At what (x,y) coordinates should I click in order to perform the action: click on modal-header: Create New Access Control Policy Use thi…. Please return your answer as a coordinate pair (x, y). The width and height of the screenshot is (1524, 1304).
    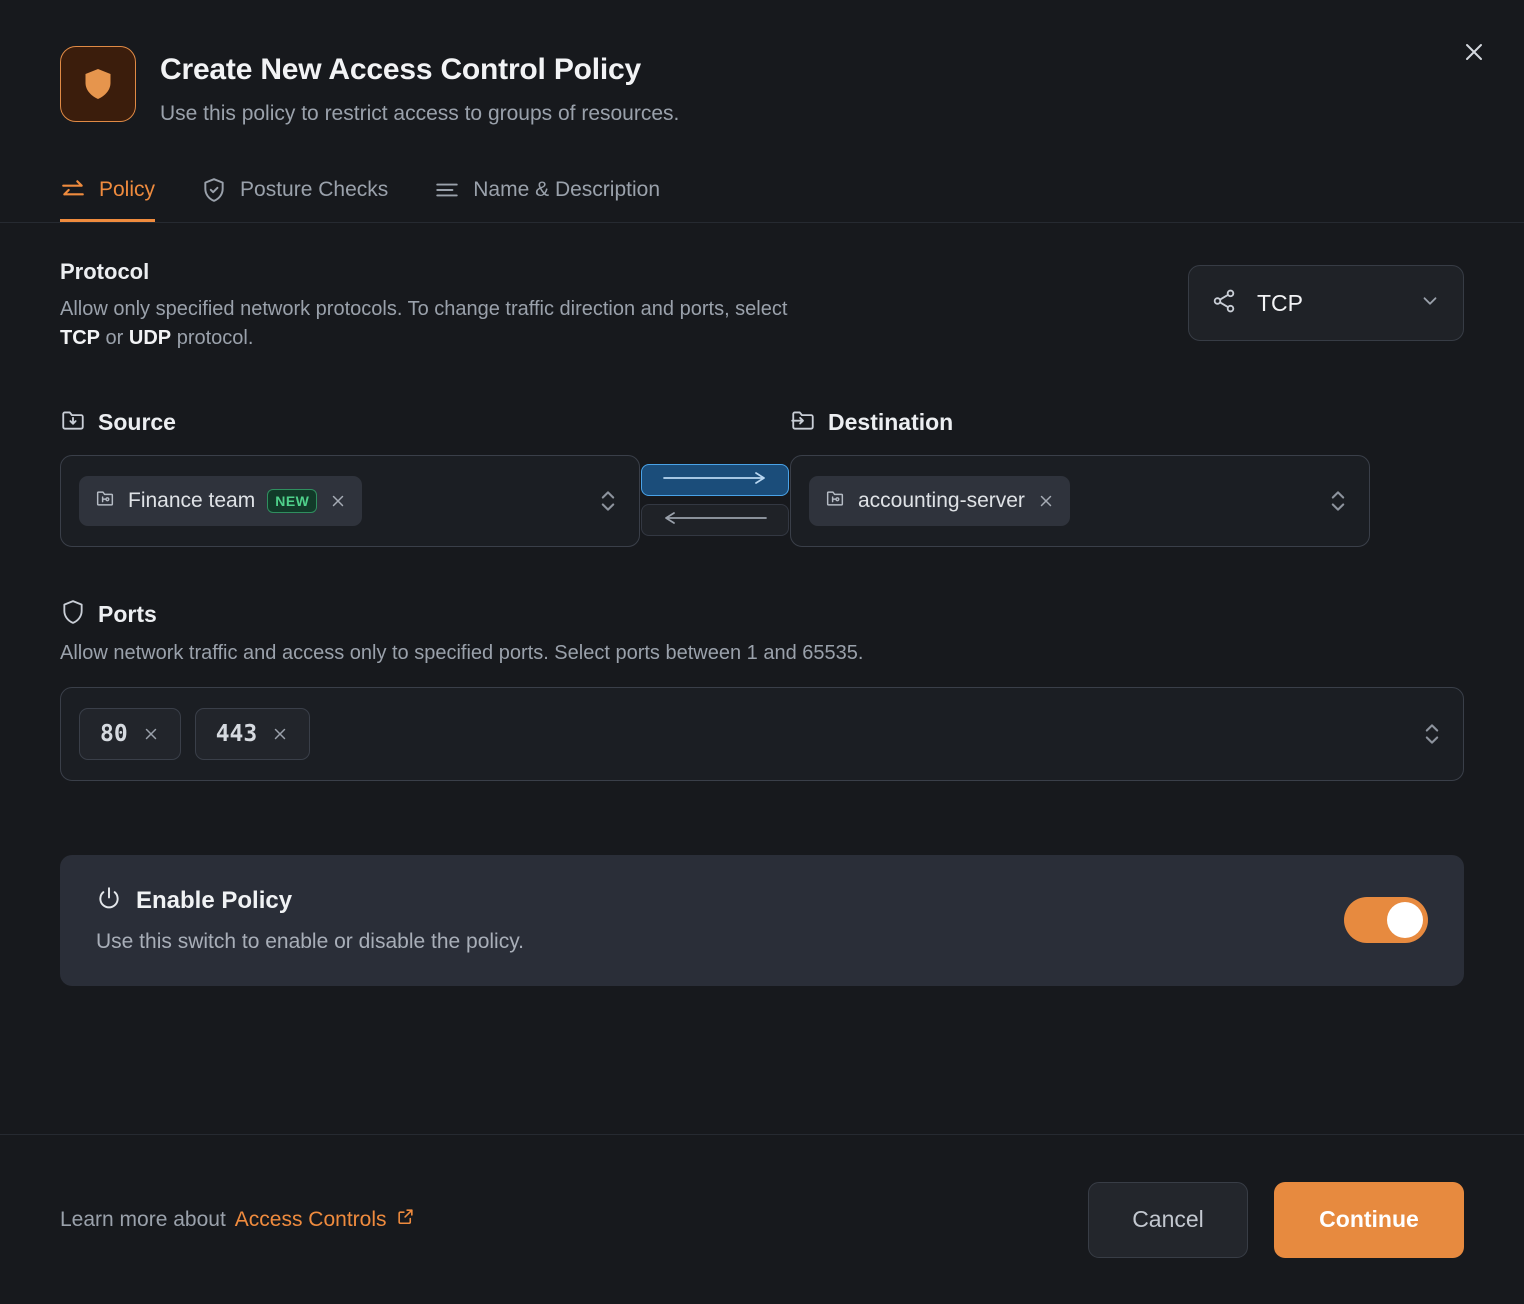
    Looking at the image, I should click on (762, 63).